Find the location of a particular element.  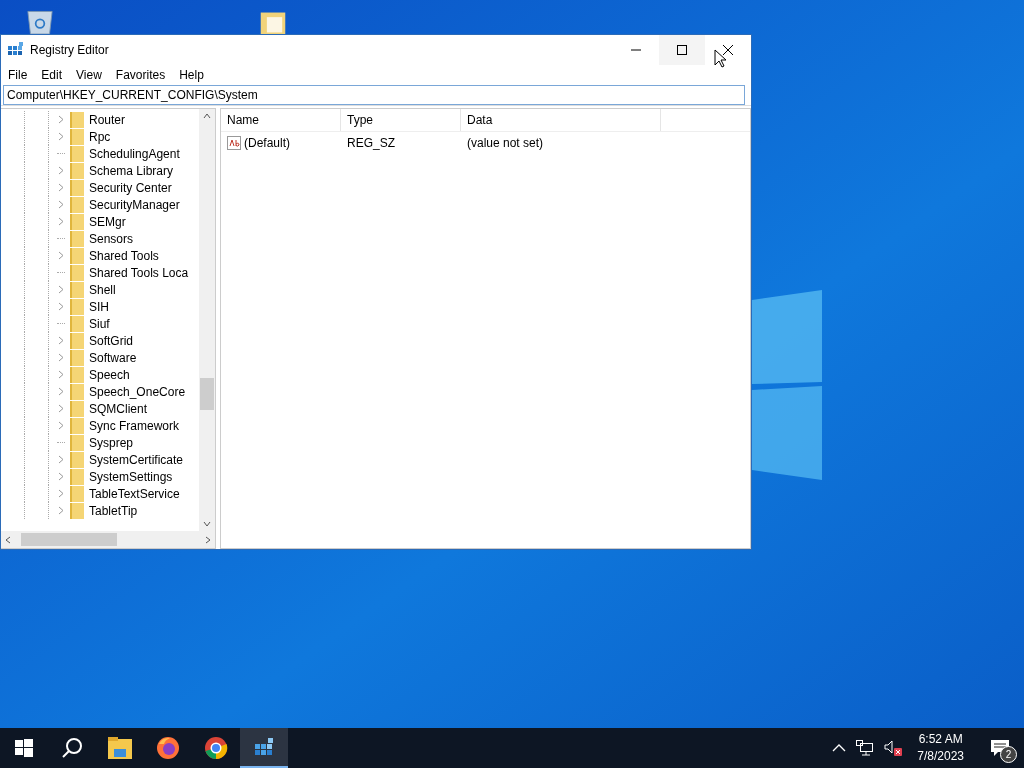

column-header: Data is located at coordinates (561, 120).